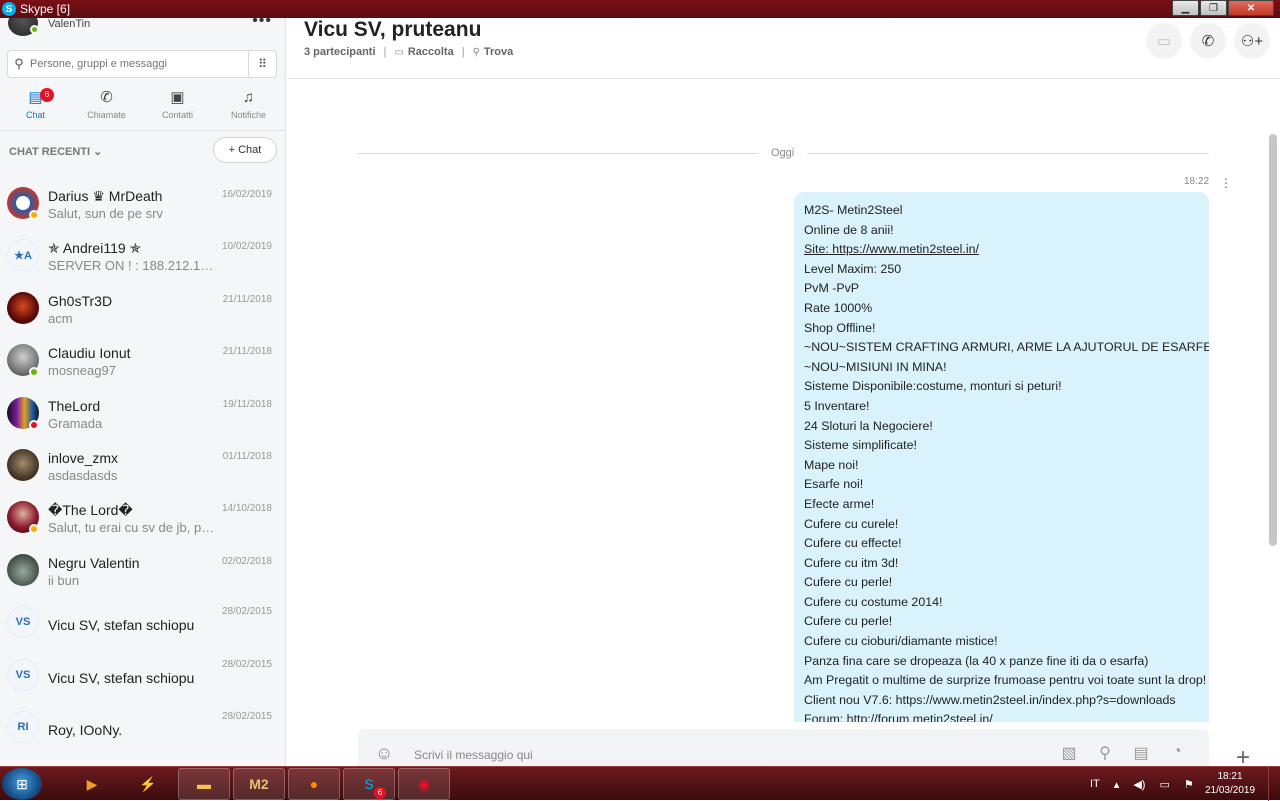  Describe the element at coordinates (1139, 784) in the screenshot. I see `volume-icon: ◀)` at that location.